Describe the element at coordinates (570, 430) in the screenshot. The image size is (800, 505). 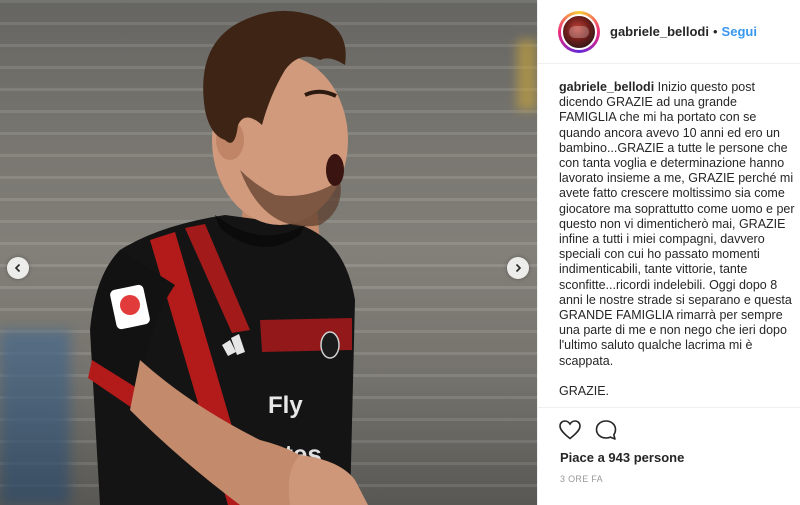
I see `heart-icon` at that location.